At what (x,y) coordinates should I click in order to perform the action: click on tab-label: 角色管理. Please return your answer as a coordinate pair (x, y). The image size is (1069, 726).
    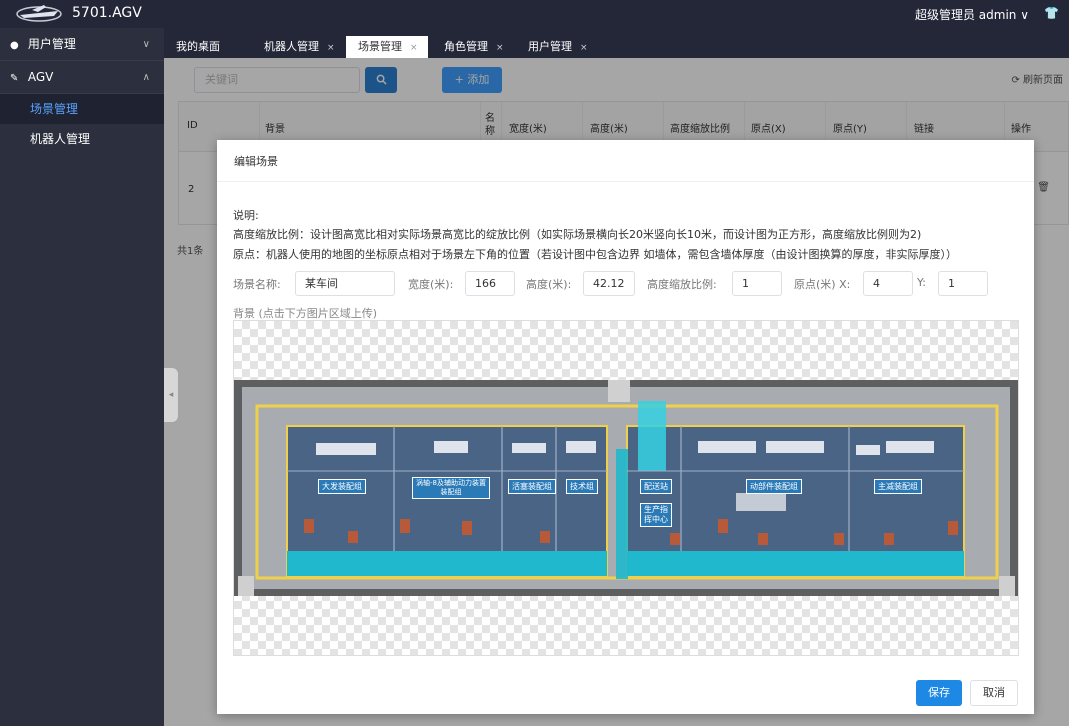
    Looking at the image, I should click on (466, 46).